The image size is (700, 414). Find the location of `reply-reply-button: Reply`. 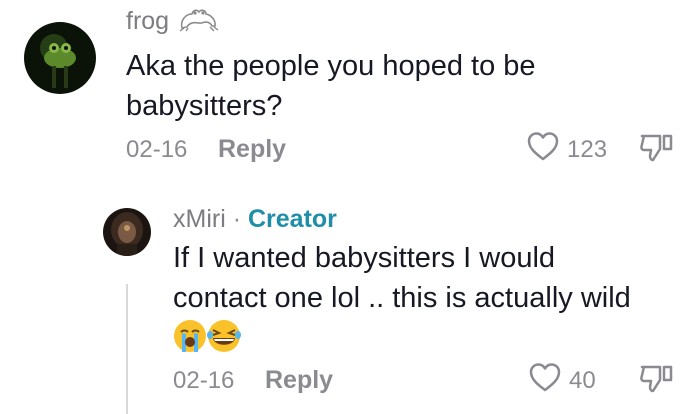

reply-reply-button: Reply is located at coordinates (299, 380).